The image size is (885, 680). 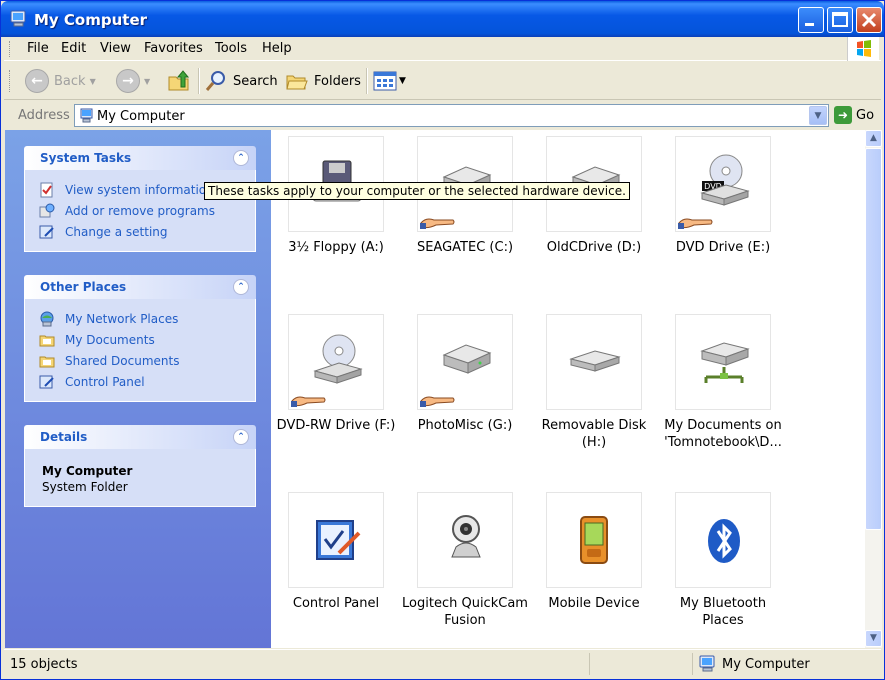 What do you see at coordinates (843, 115) in the screenshot?
I see `go-arrow-icon: ➜` at bounding box center [843, 115].